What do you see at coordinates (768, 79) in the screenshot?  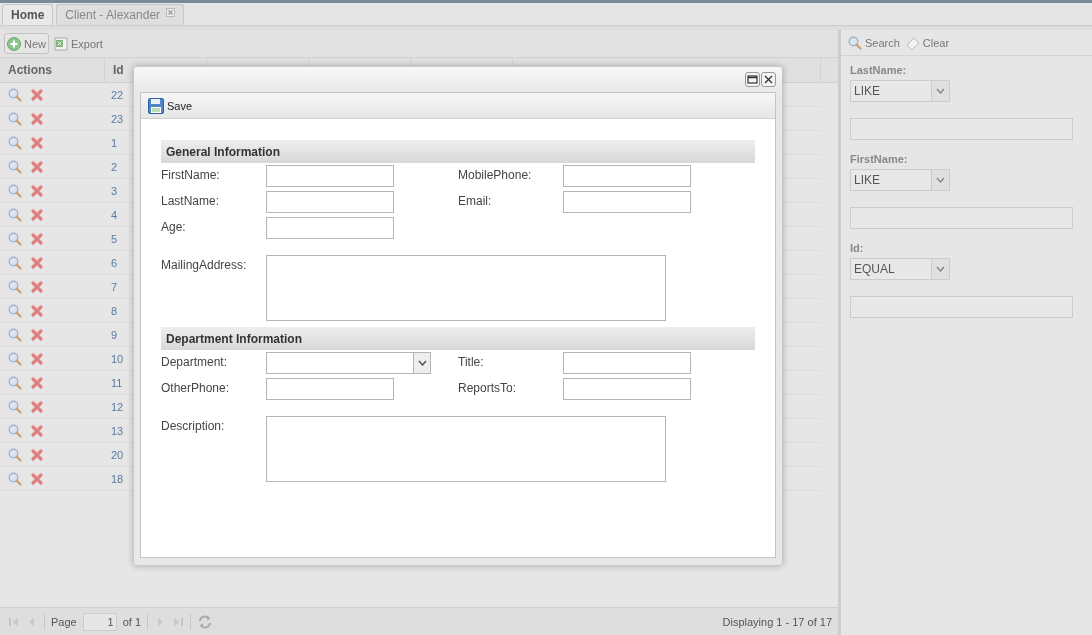 I see `close-button` at bounding box center [768, 79].